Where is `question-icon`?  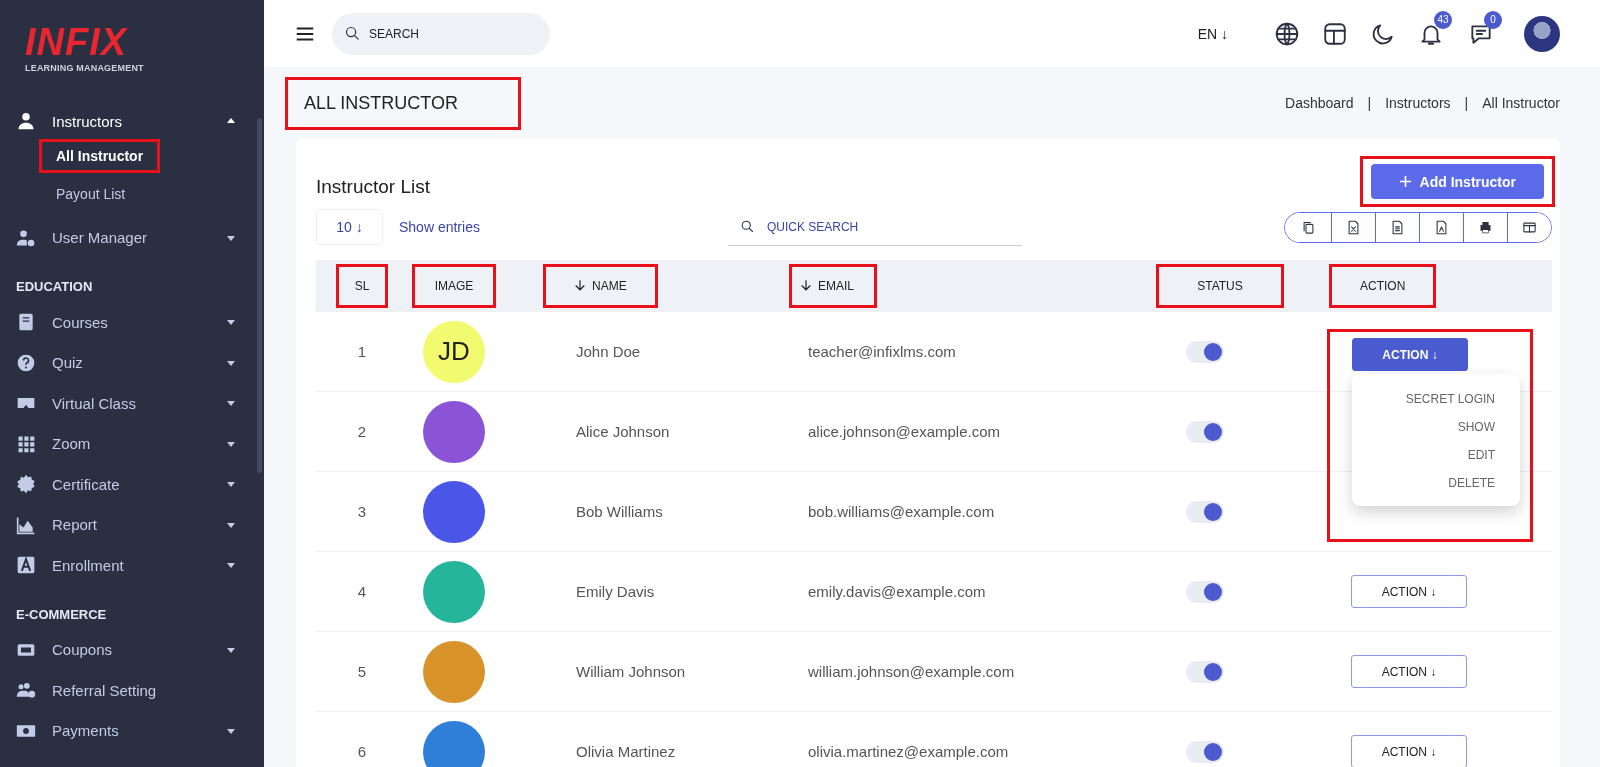
question-icon is located at coordinates (26, 362).